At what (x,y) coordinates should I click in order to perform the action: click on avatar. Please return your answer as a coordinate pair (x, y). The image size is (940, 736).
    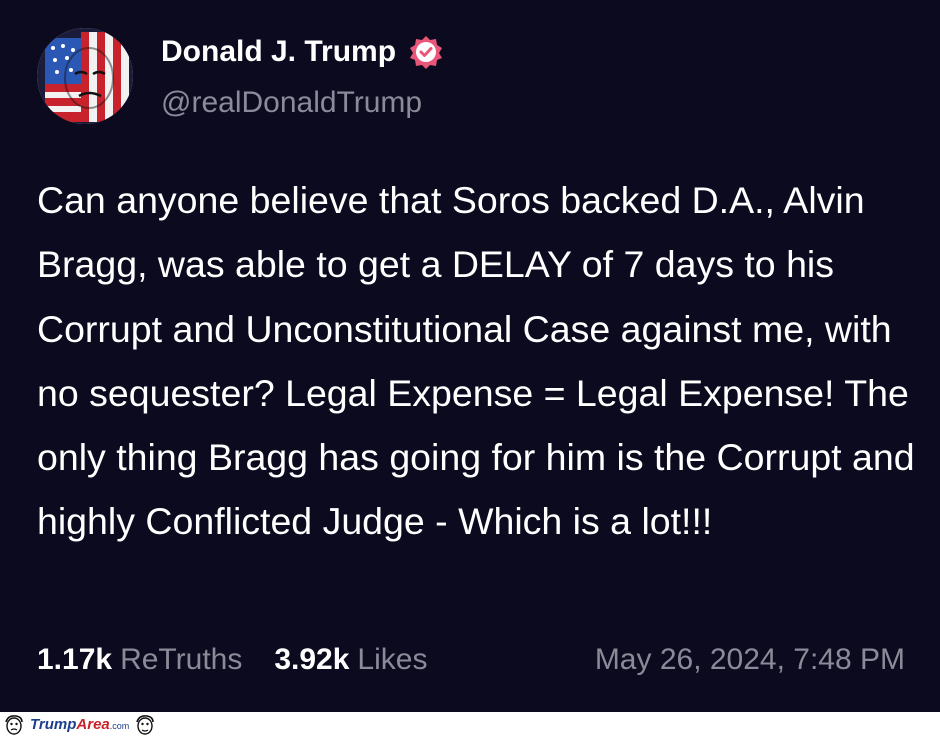
    Looking at the image, I should click on (85, 76).